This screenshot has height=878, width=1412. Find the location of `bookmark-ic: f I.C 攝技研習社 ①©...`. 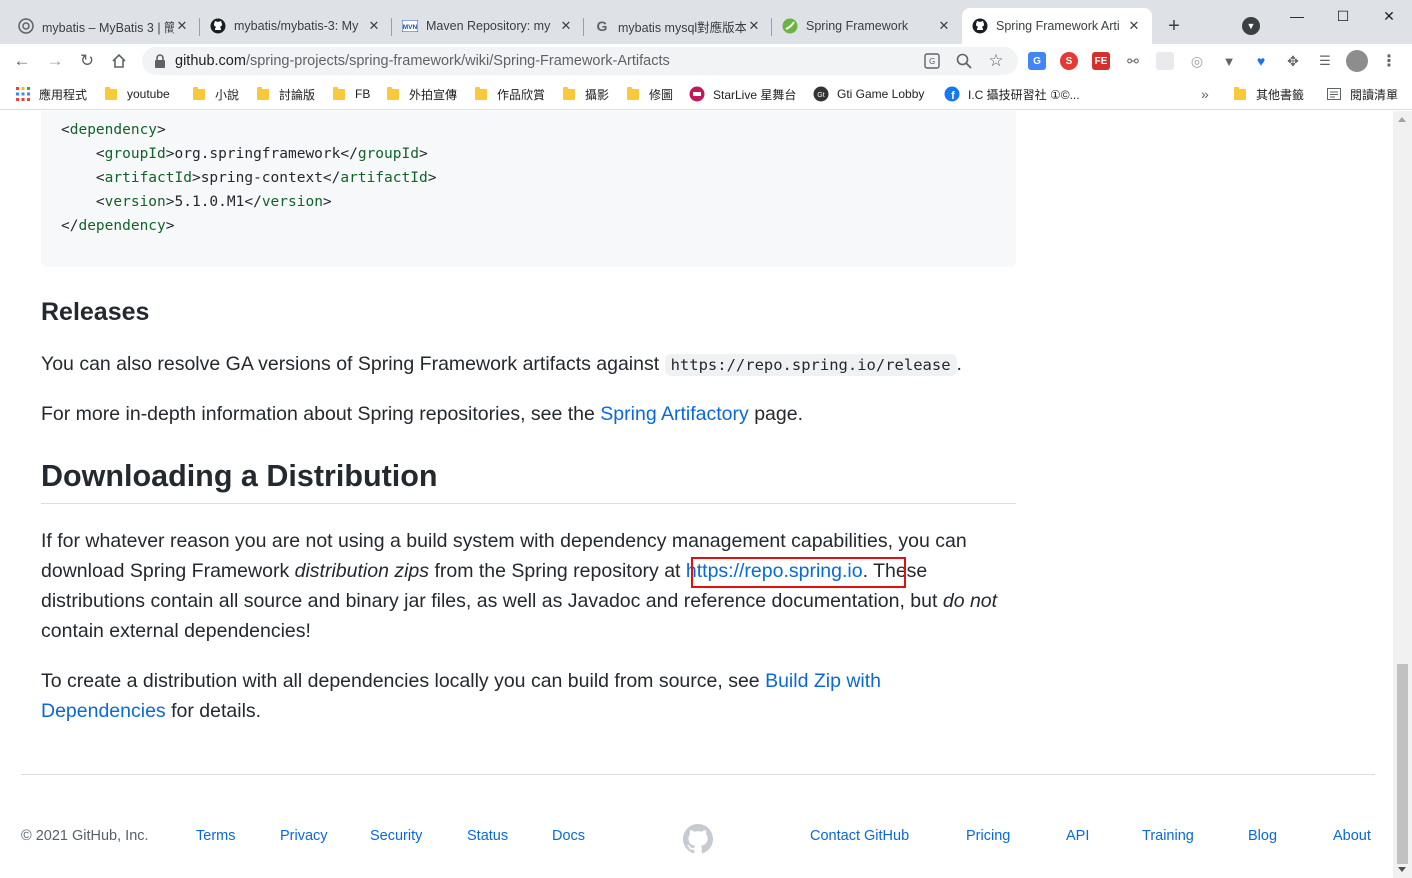

bookmark-ic: f I.C 攝技研習社 ①©... is located at coordinates (1012, 94).